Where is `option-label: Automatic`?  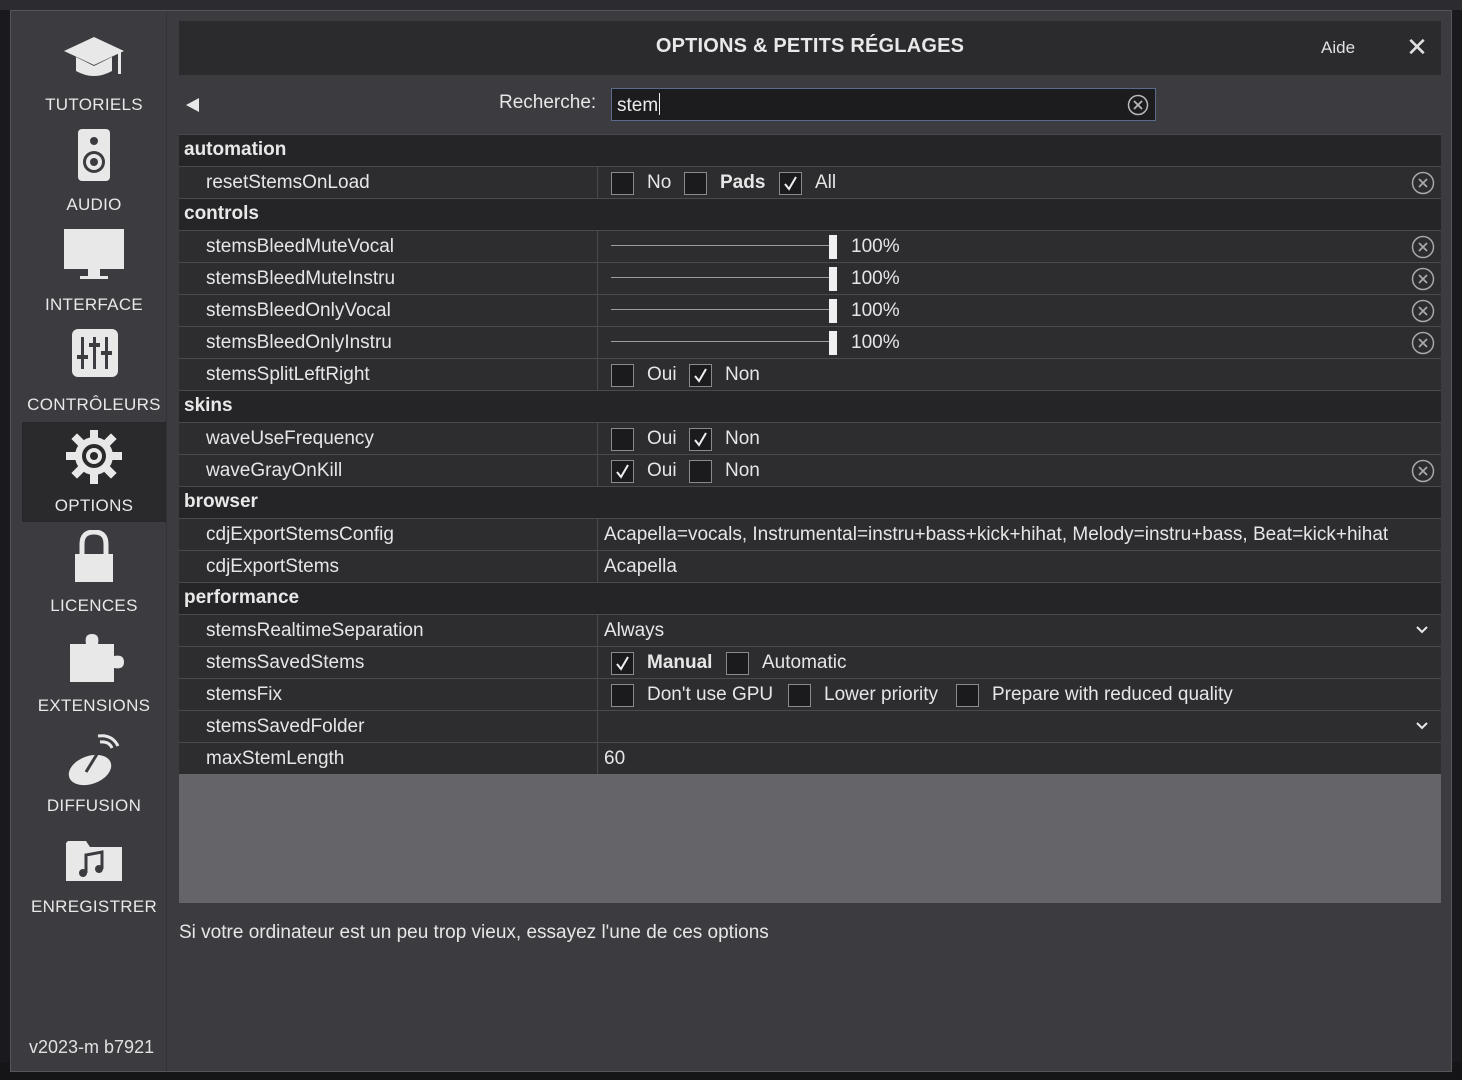
option-label: Automatic is located at coordinates (804, 662).